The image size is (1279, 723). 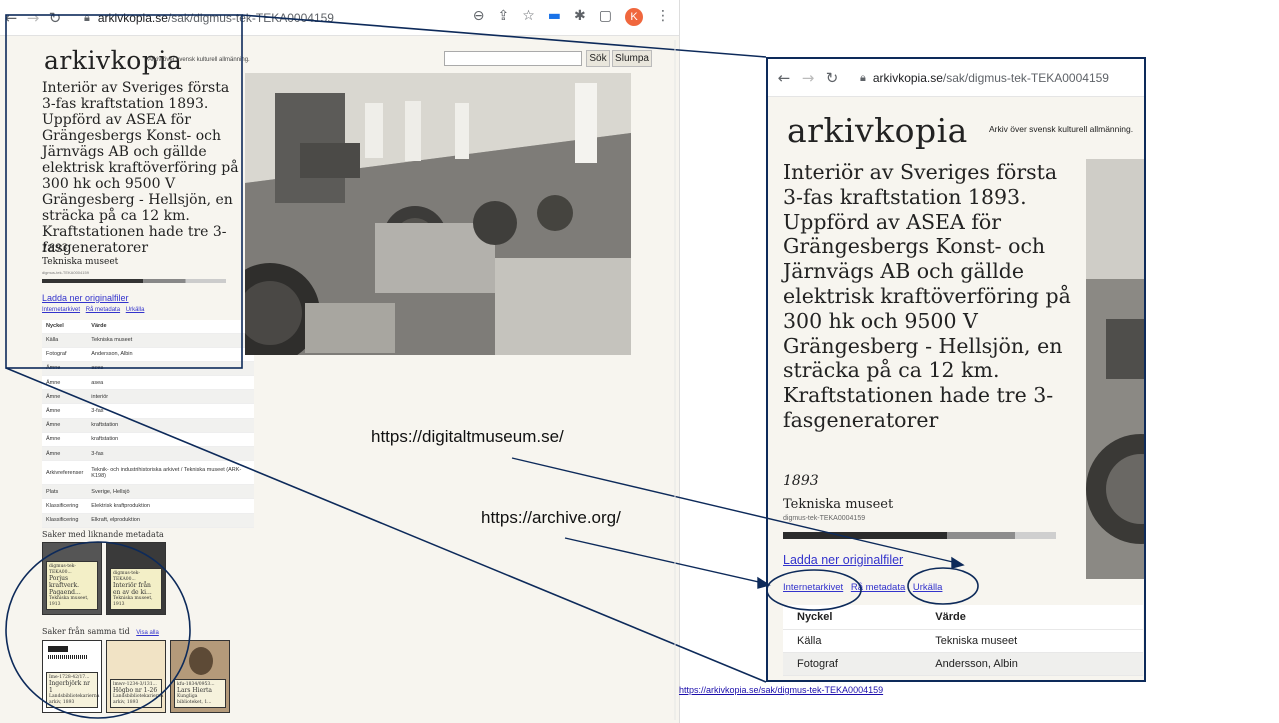 I want to click on menu-icon: ⋮, so click(x=663, y=17).